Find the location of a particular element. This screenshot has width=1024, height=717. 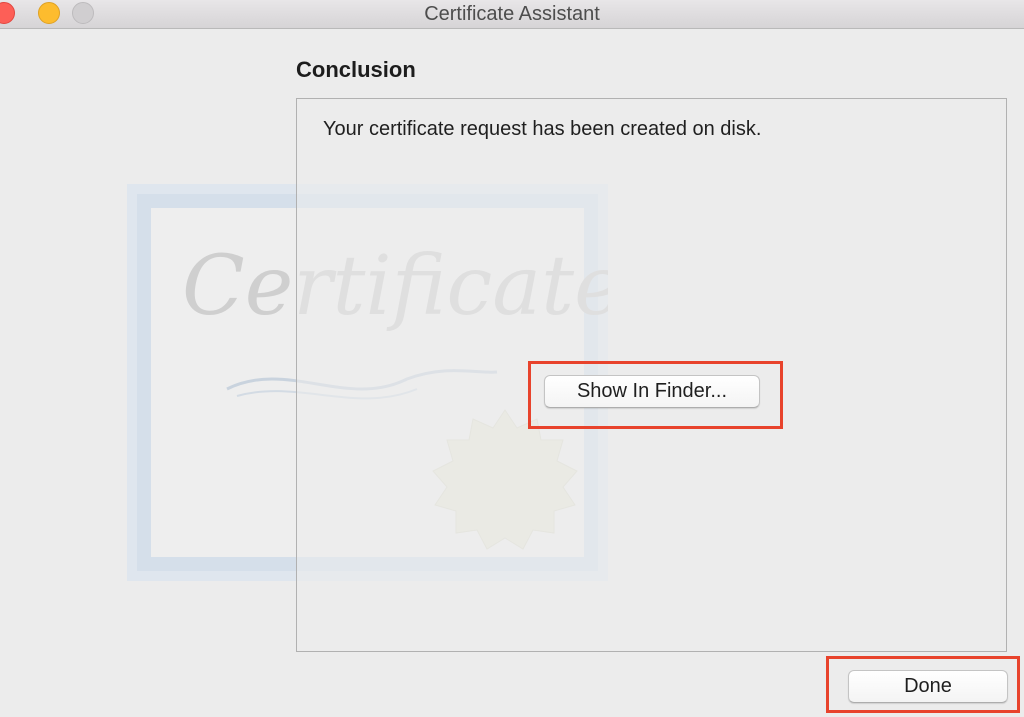

window-title: Certificate Assistant is located at coordinates (512, 14).